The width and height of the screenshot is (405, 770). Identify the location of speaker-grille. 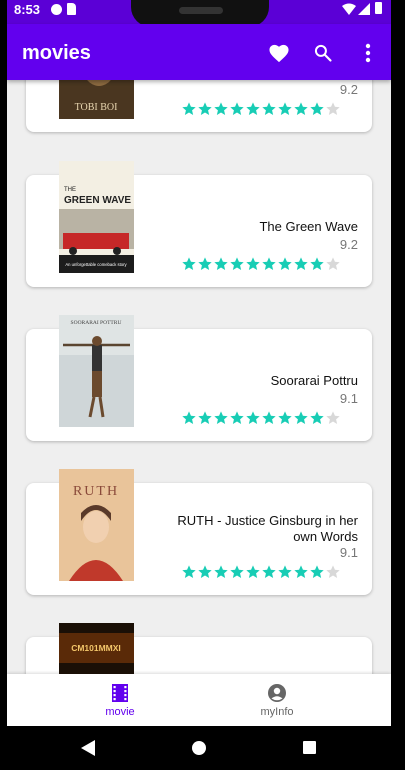
(201, 10).